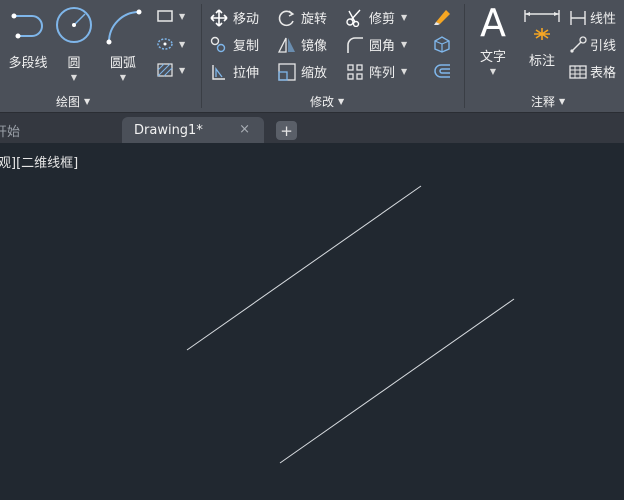  Describe the element at coordinates (382, 46) in the screenshot. I see `fillet-label: 圆角` at that location.